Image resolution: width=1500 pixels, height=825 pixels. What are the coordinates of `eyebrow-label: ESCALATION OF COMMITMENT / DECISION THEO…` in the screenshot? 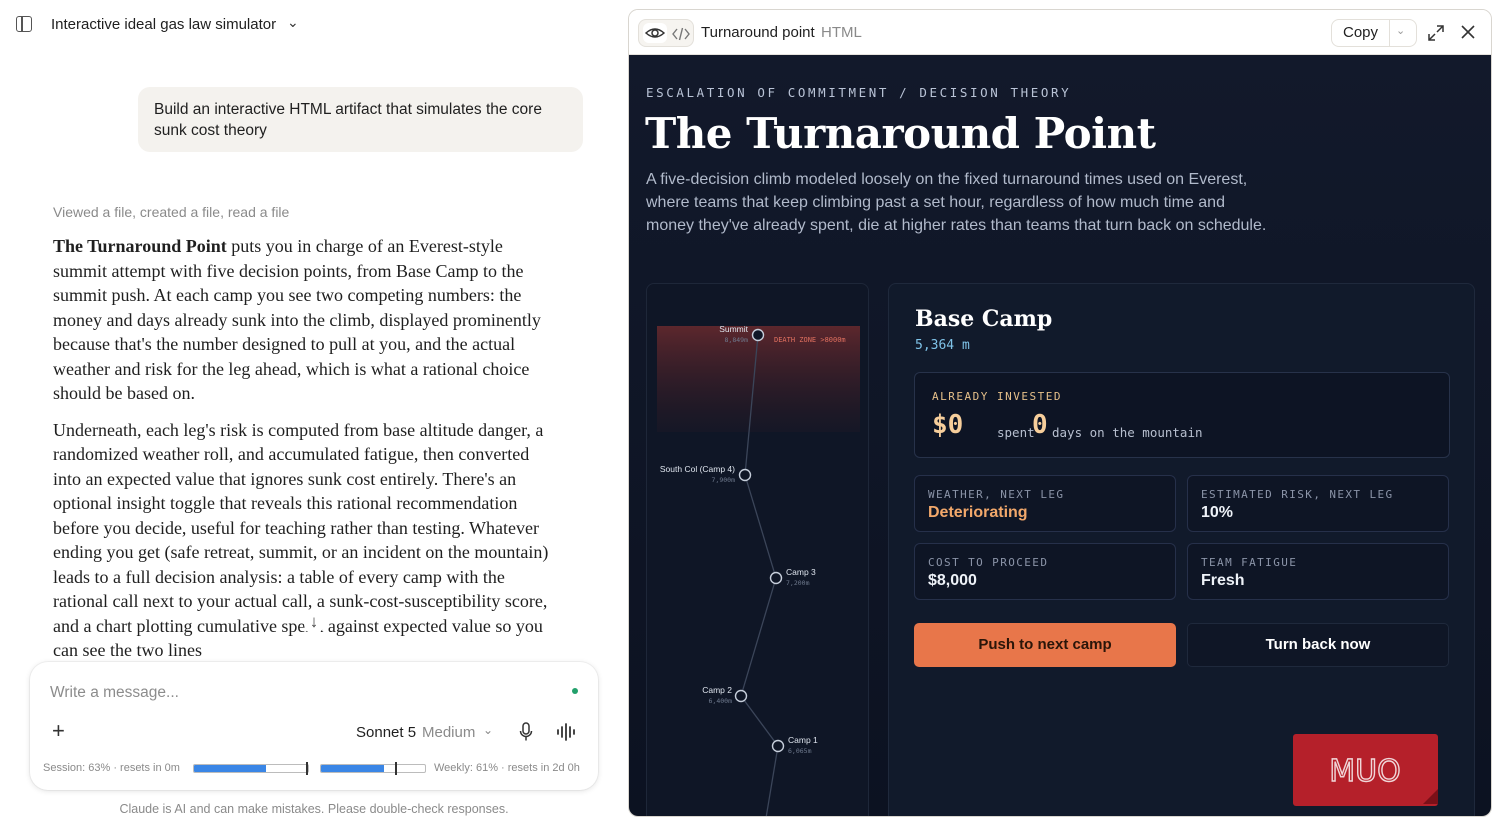 It's located at (859, 92).